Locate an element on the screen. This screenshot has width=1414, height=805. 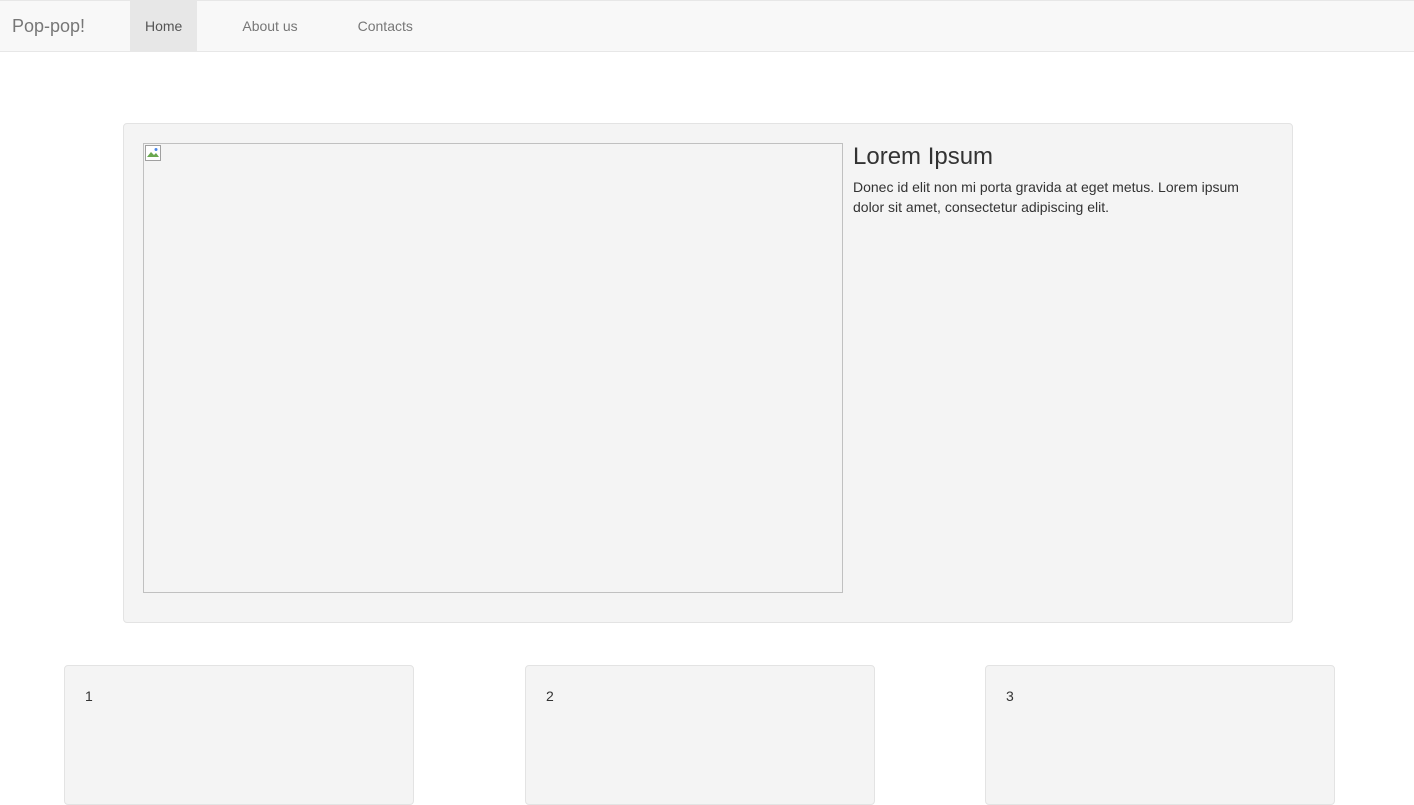
nav-about-us: About us is located at coordinates (269, 26).